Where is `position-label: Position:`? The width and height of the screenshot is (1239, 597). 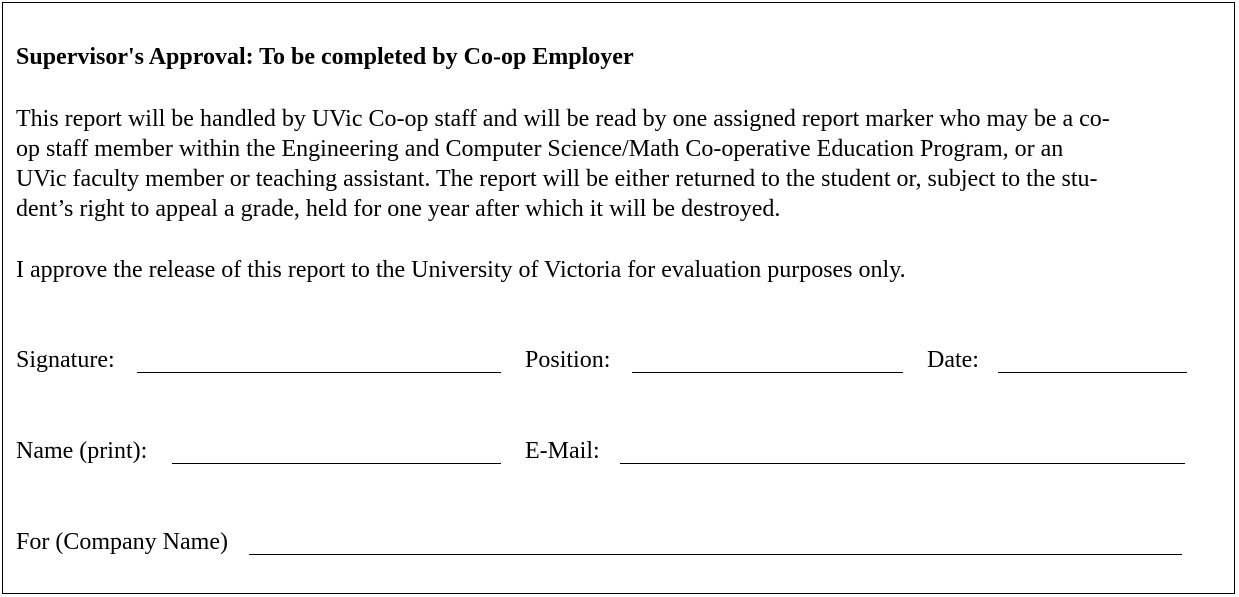 position-label: Position: is located at coordinates (568, 360).